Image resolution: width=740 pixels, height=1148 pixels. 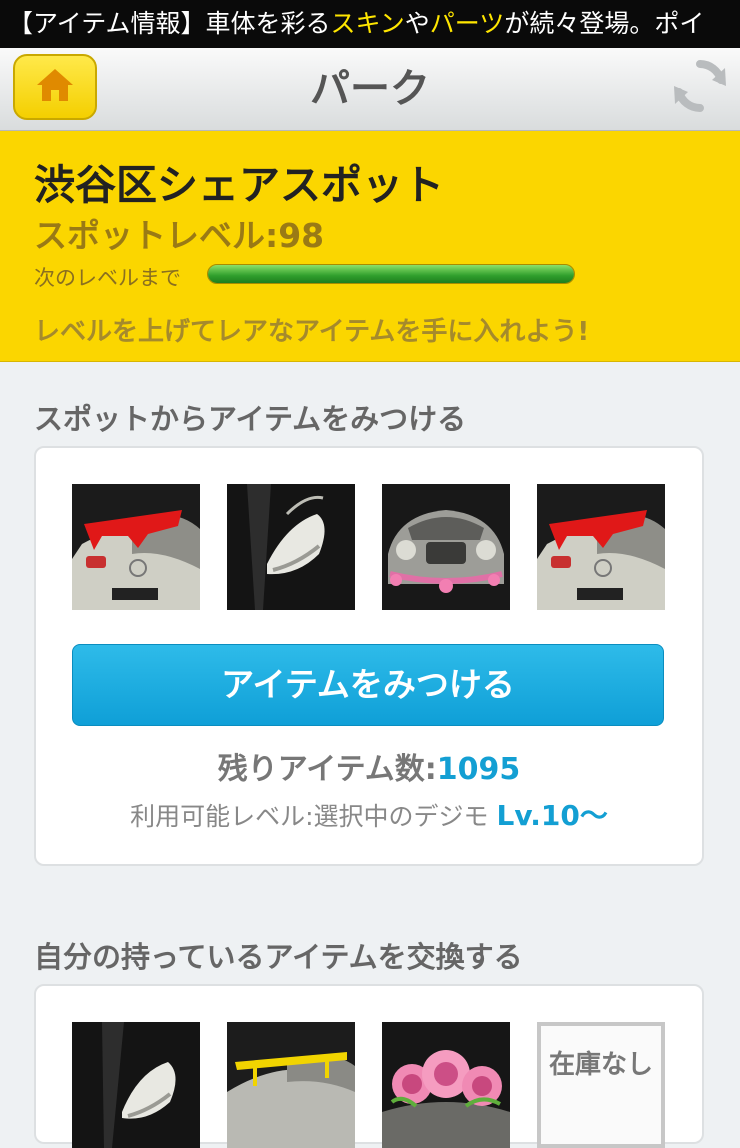 What do you see at coordinates (291, 1085) in the screenshot?
I see `owned-item-yellow-spoiler` at bounding box center [291, 1085].